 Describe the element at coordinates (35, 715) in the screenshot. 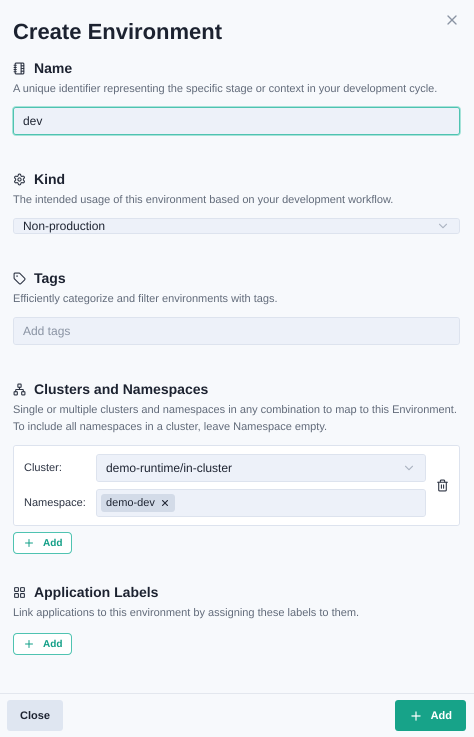

I see `close-button: Close` at that location.